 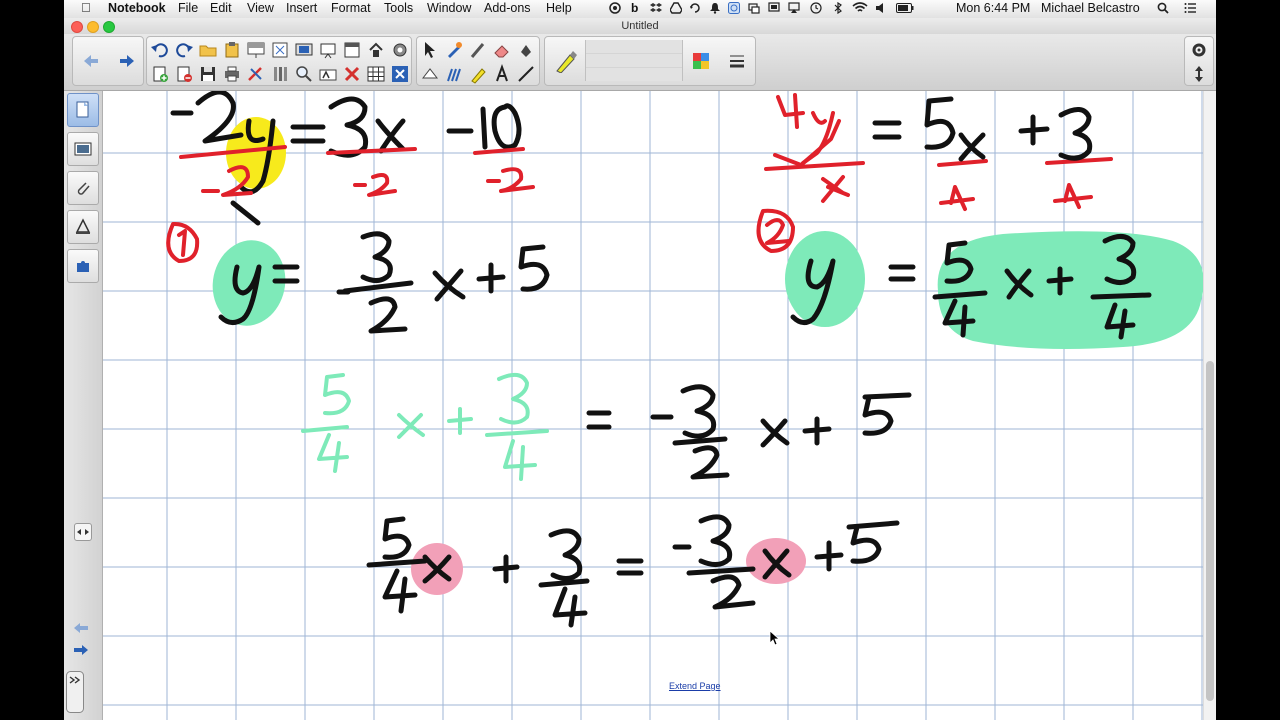 What do you see at coordinates (304, 50) in the screenshot?
I see `capture-icon` at bounding box center [304, 50].